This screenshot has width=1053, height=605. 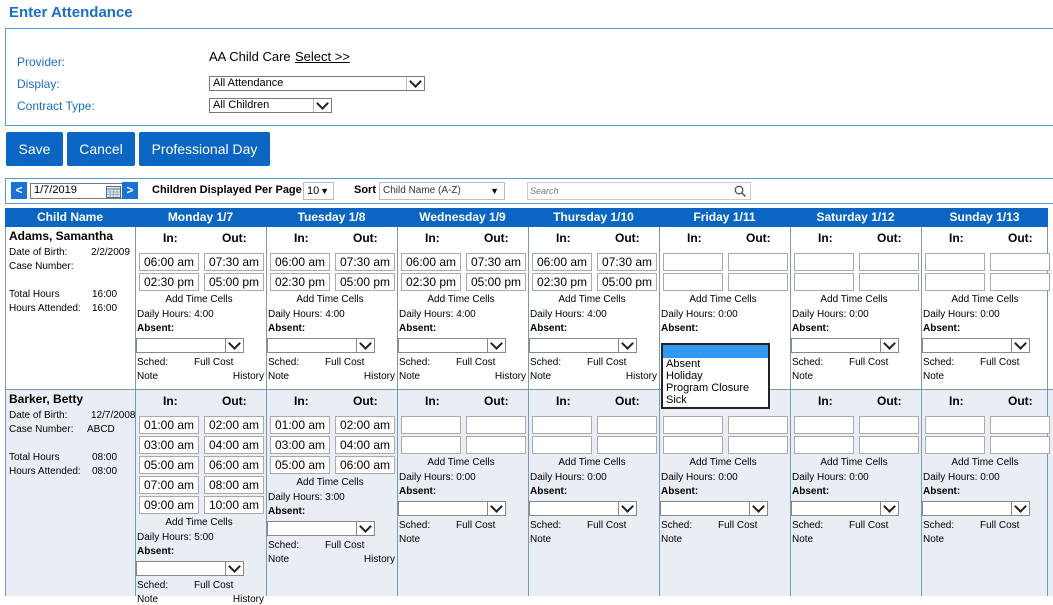 What do you see at coordinates (442, 191) in the screenshot?
I see `sort-select: Child Name (A-Z) ▼` at bounding box center [442, 191].